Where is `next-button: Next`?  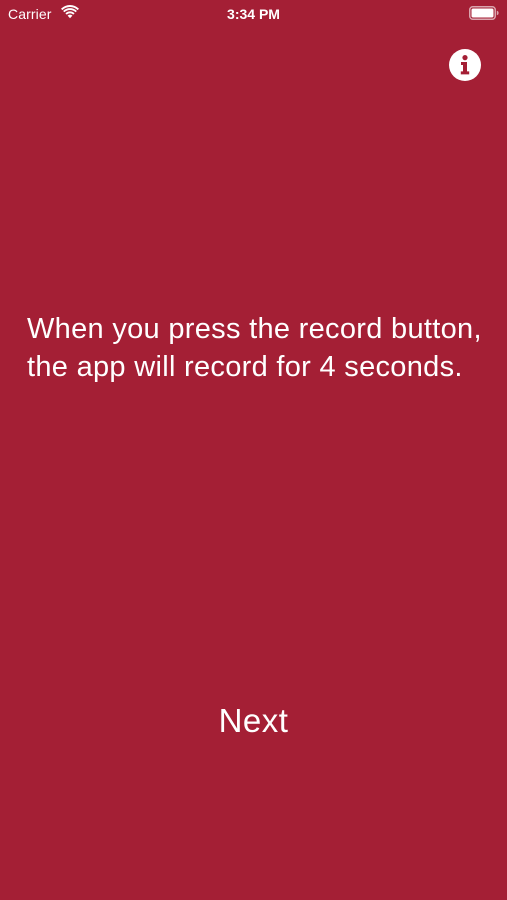
next-button: Next is located at coordinates (253, 721).